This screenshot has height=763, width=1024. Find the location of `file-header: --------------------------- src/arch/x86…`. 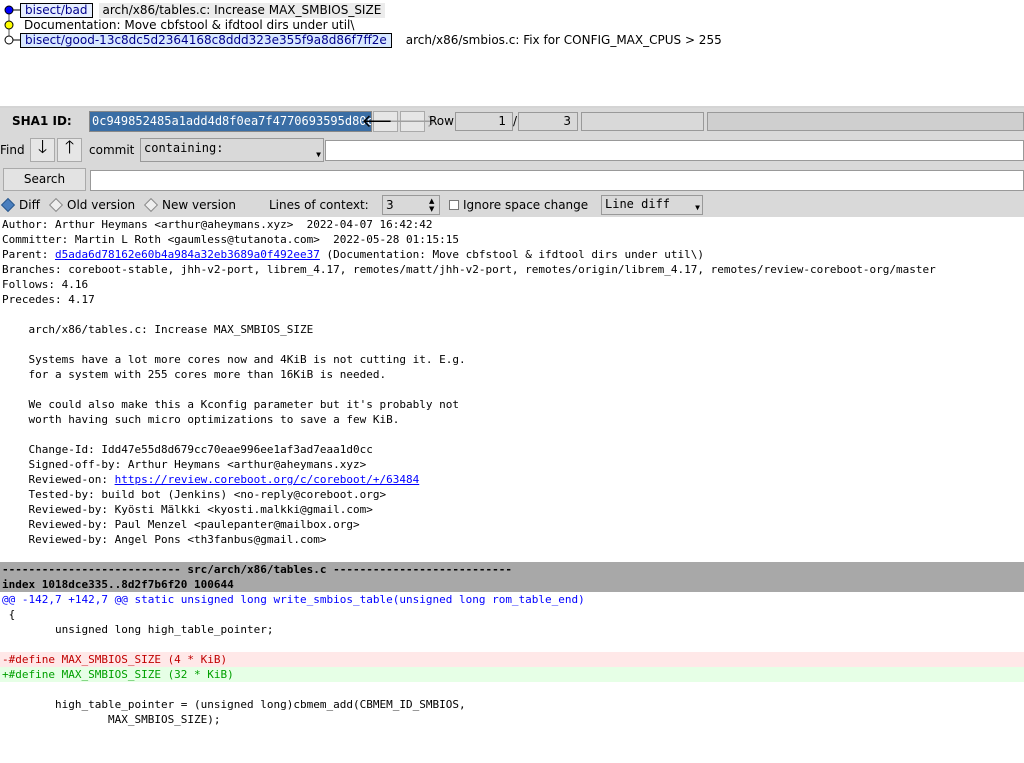

file-header: --------------------------- src/arch/x86… is located at coordinates (512, 569).